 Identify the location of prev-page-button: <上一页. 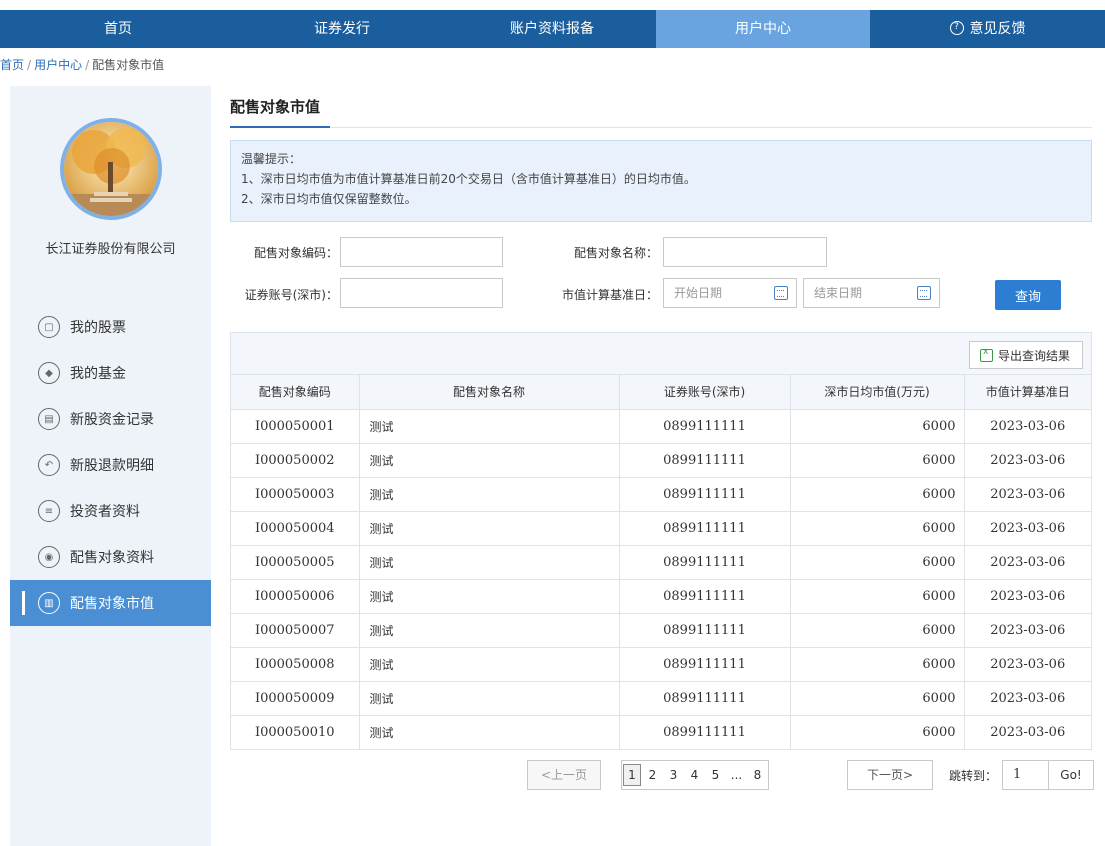
(564, 775).